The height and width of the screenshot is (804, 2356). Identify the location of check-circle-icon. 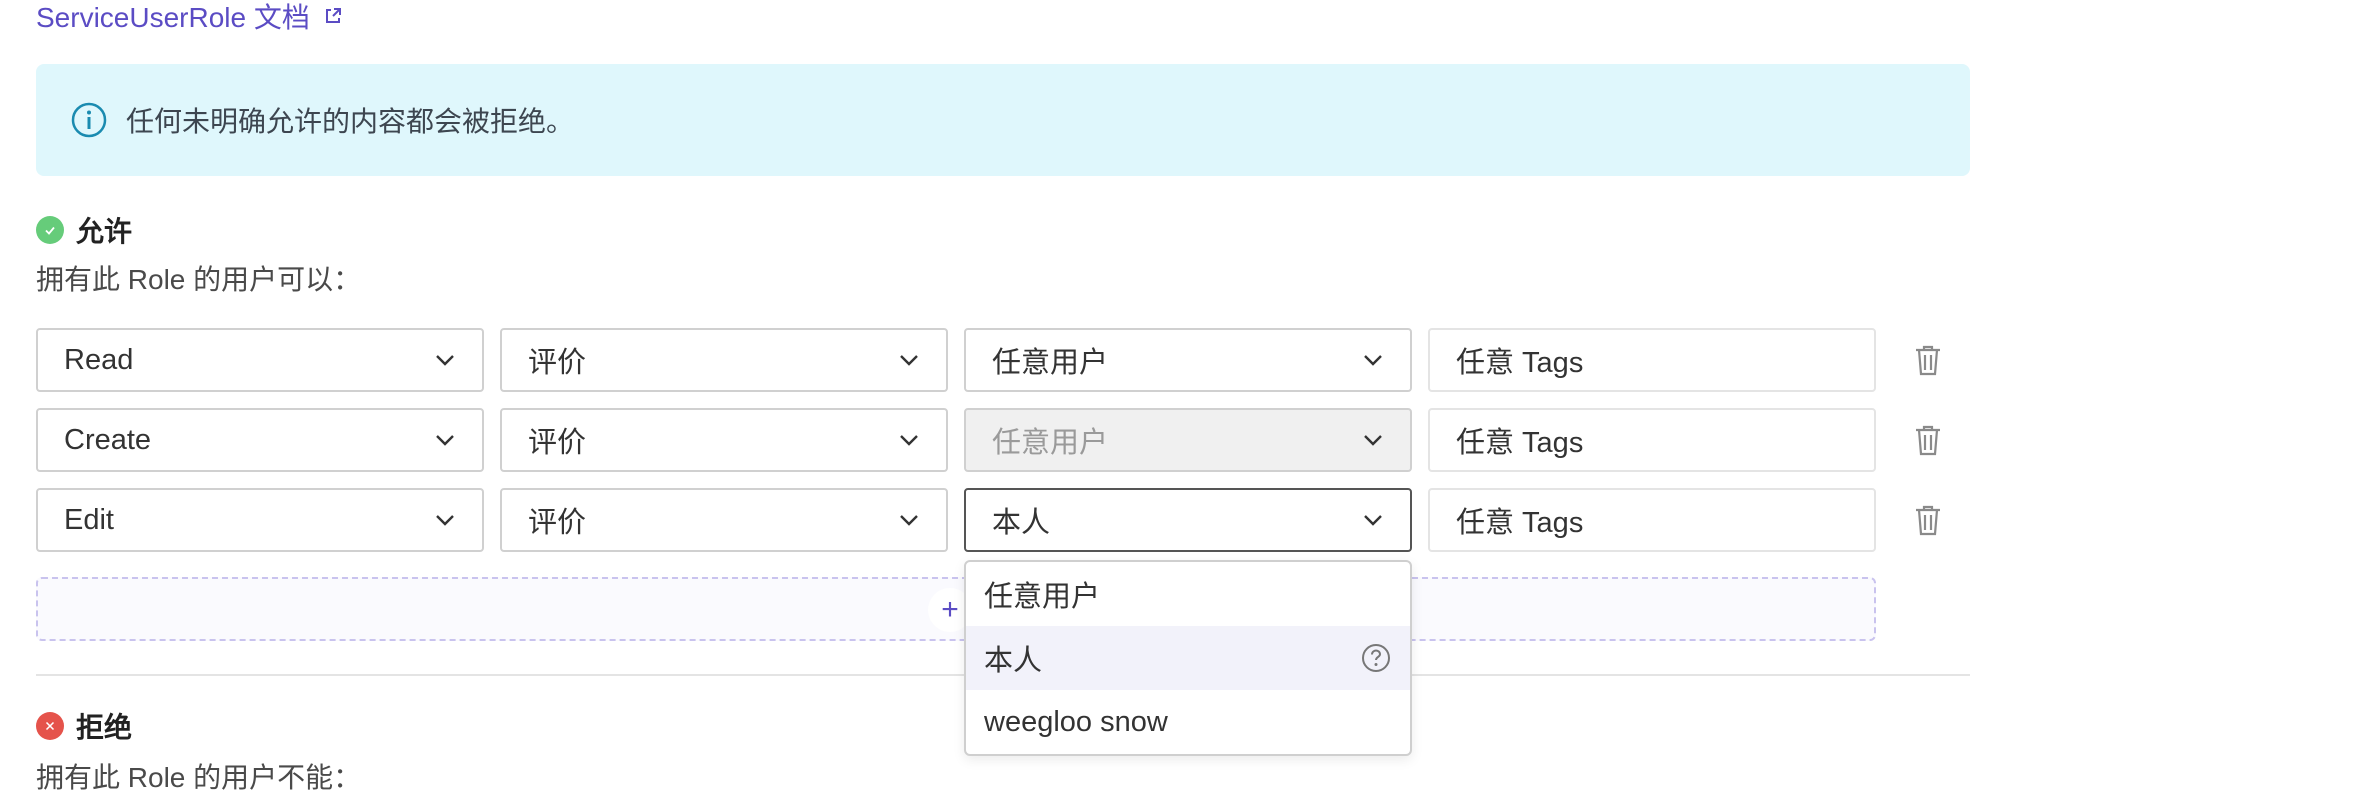
(50, 230).